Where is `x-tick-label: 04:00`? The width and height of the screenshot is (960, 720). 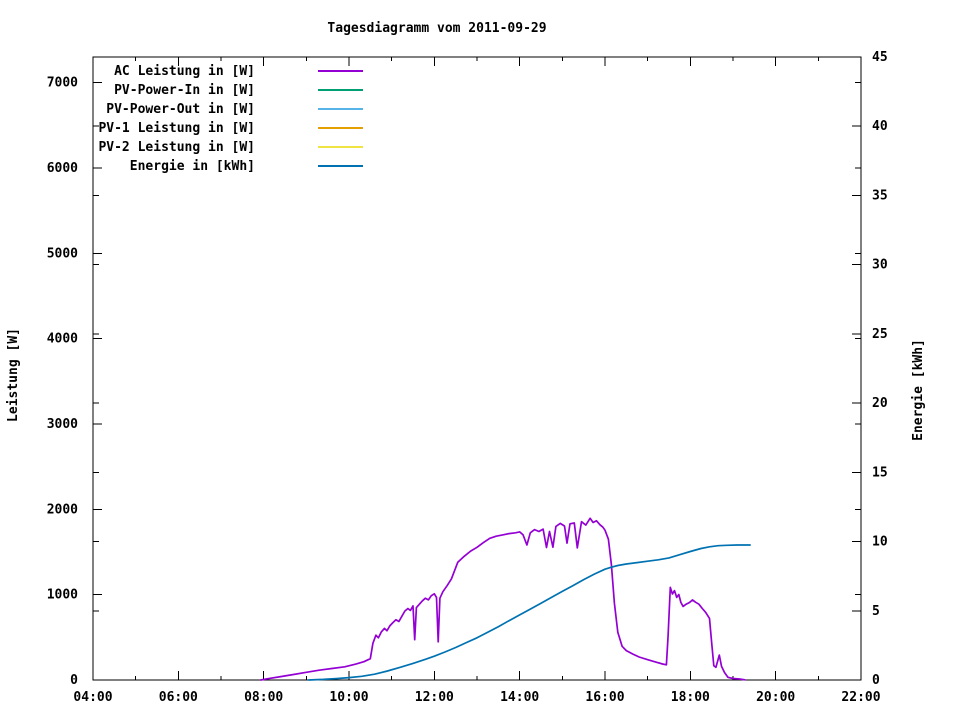
x-tick-label: 04:00 is located at coordinates (92, 697).